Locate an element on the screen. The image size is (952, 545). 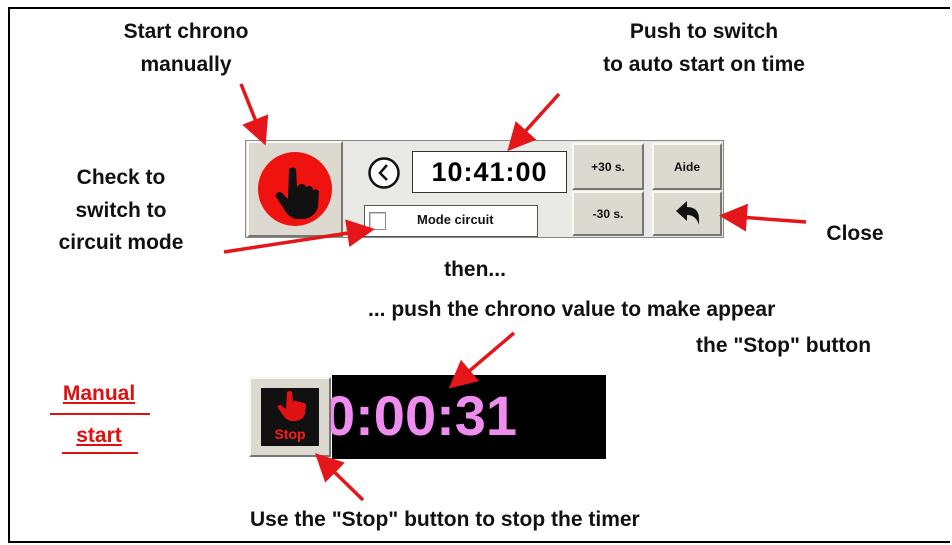
clock-icon is located at coordinates (384, 173).